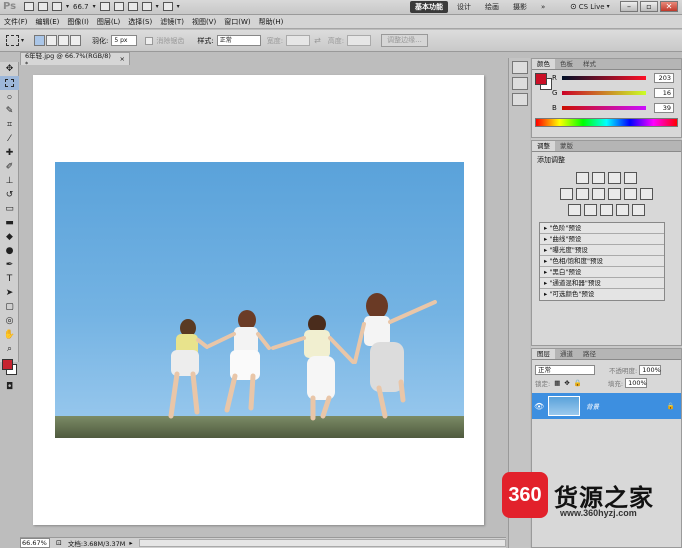 The image size is (682, 548). What do you see at coordinates (12, 40) in the screenshot?
I see `marquee-preset-icon` at bounding box center [12, 40].